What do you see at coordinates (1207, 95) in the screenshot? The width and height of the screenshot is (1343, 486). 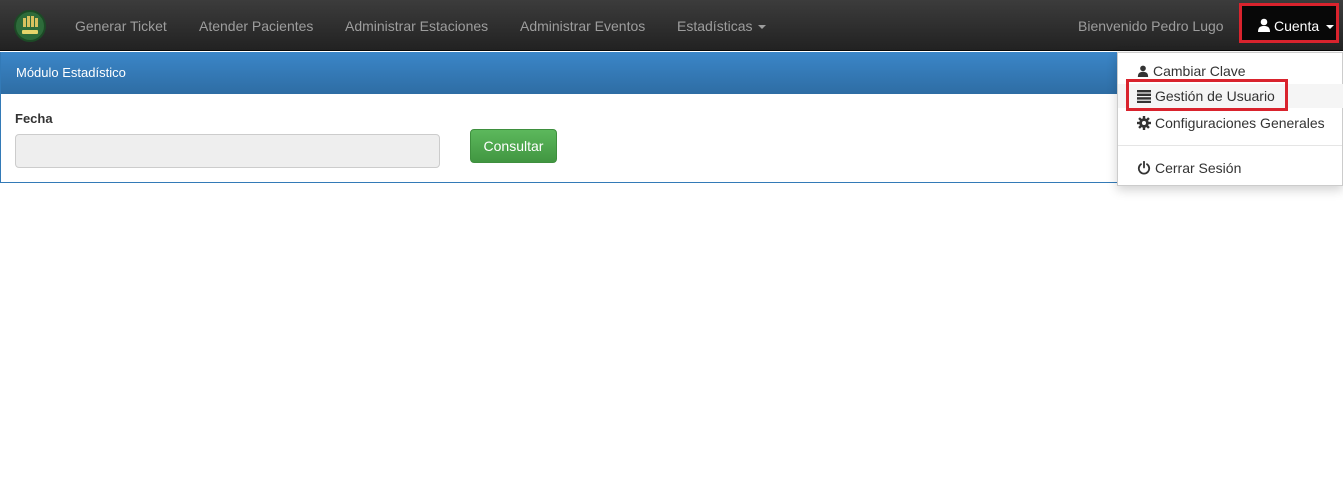 I see `highlight-box` at bounding box center [1207, 95].